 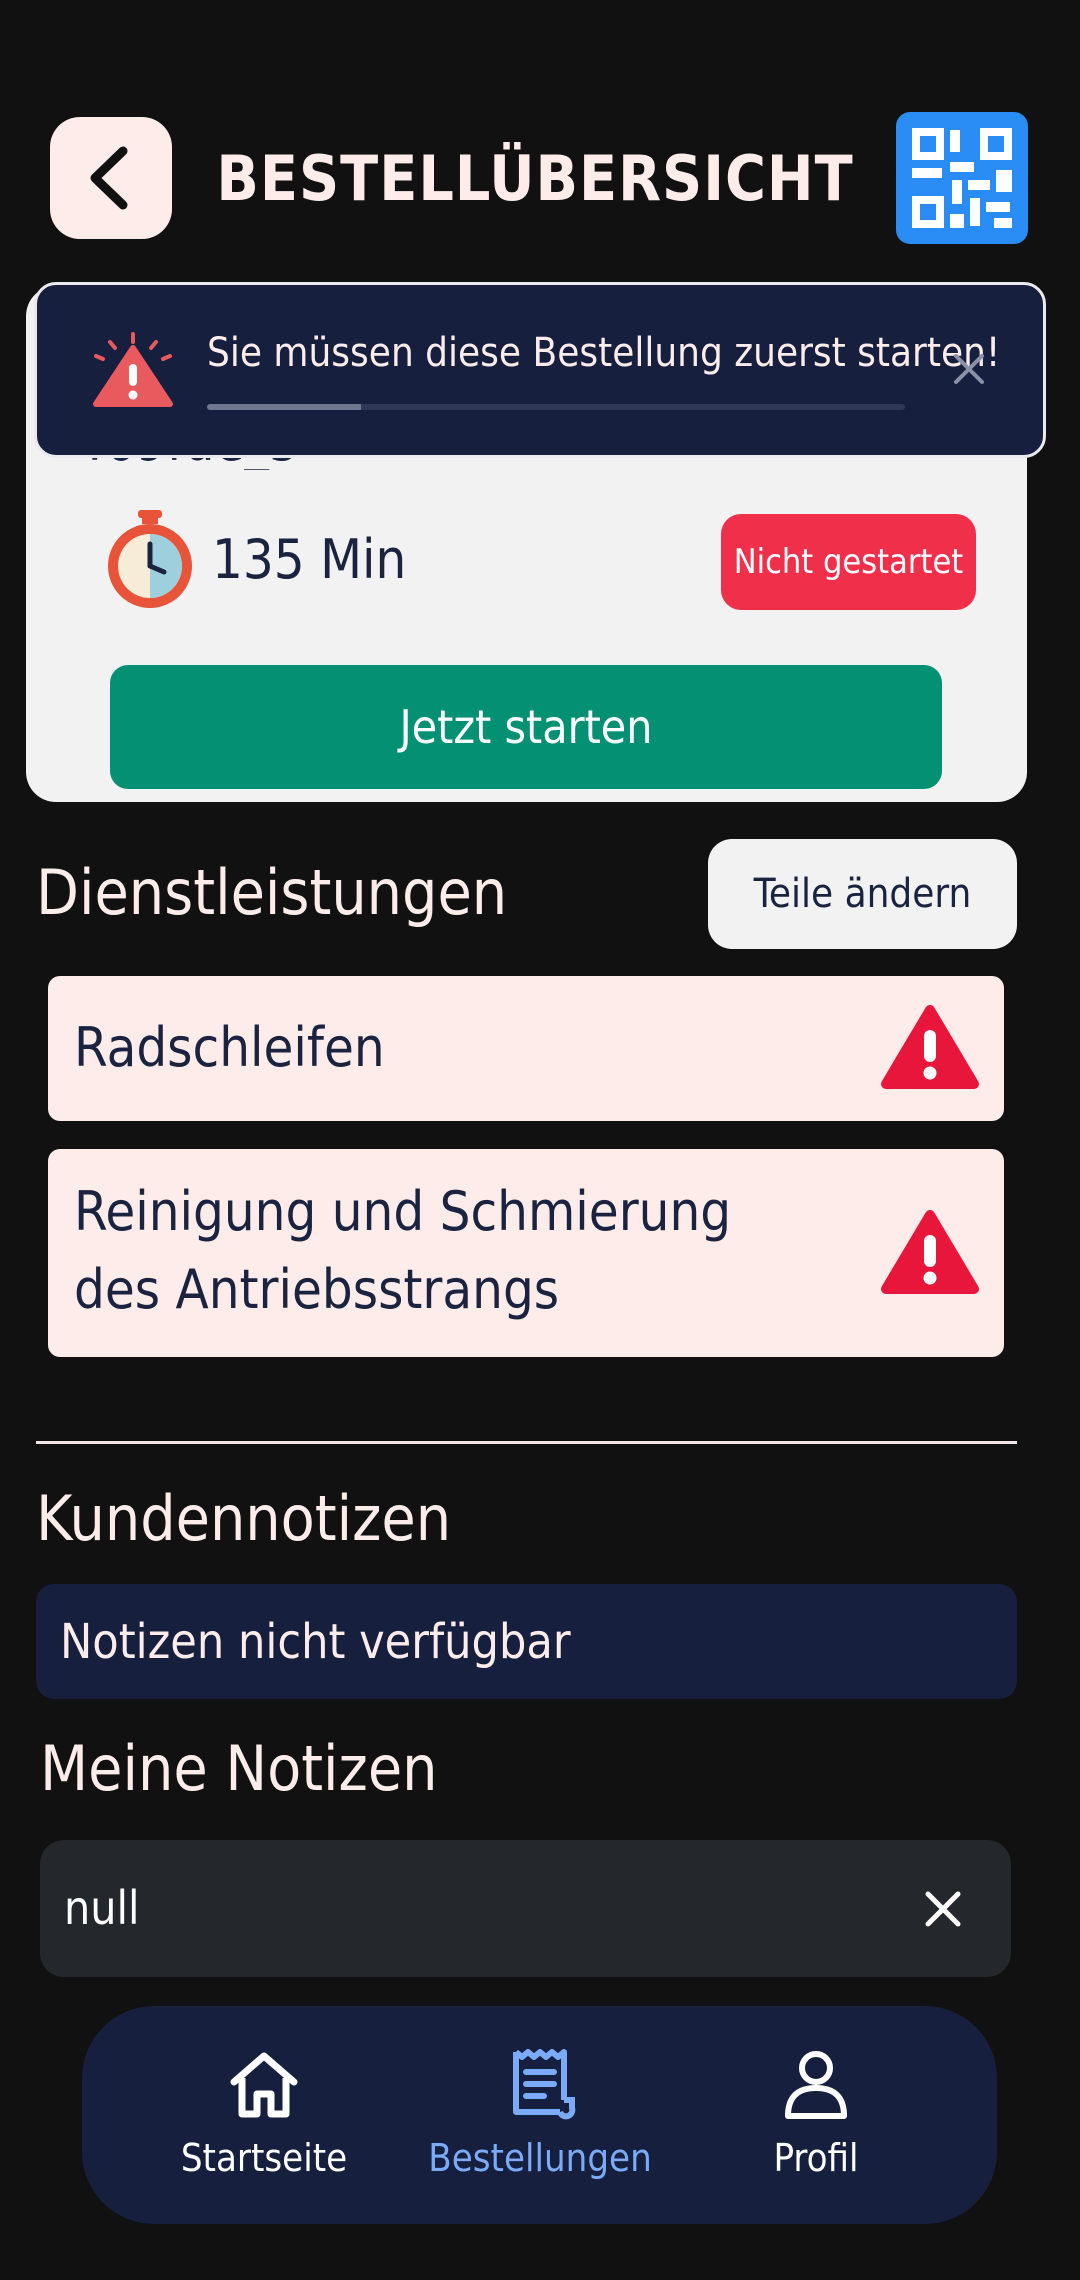 I want to click on services-title: Dienstleistungen, so click(x=272, y=892).